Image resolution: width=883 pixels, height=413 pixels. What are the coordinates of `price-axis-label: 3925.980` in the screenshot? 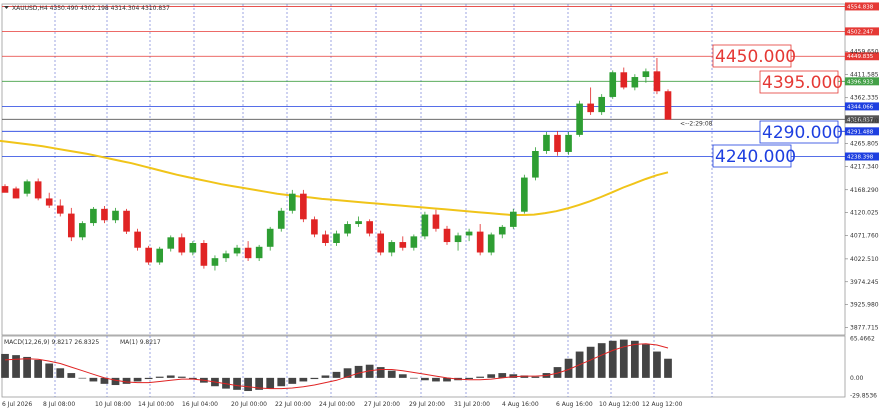 It's located at (864, 305).